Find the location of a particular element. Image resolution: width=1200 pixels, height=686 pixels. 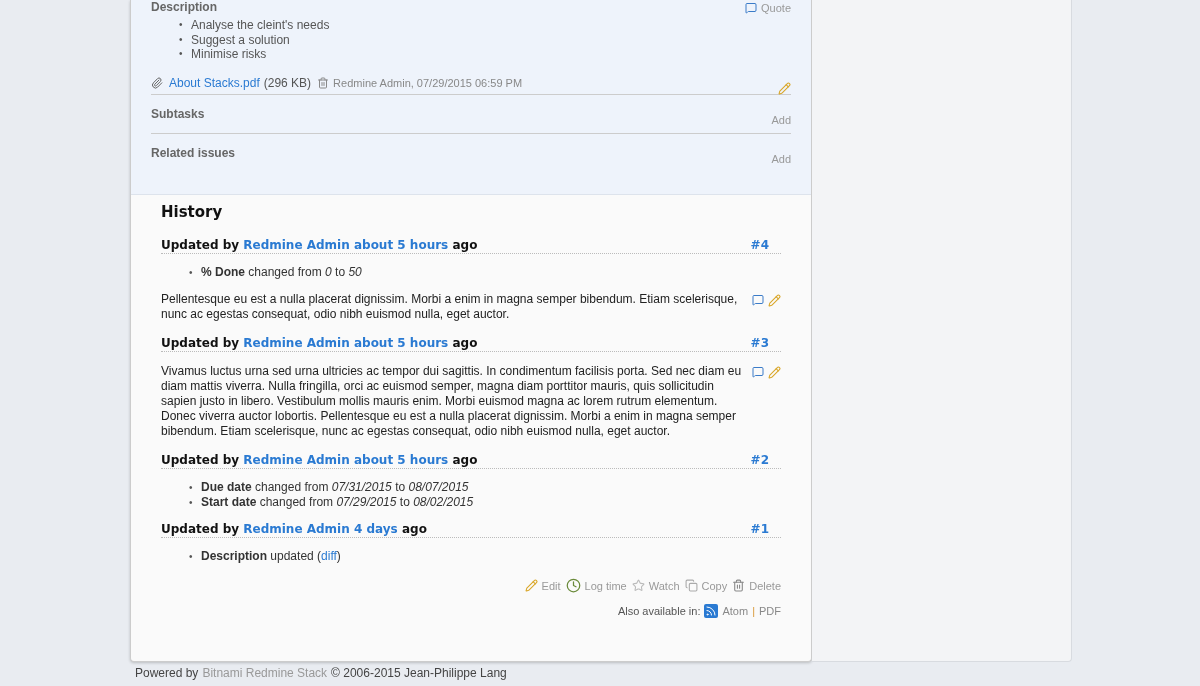

footer-text: © 2006-2015 Jean-Philippe Lang is located at coordinates (419, 673).